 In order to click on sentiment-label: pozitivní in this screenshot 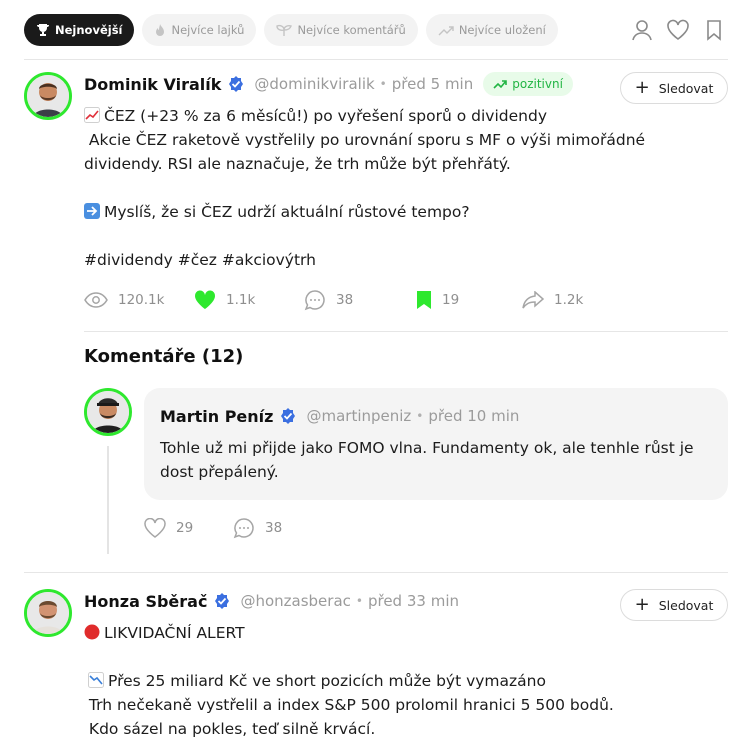, I will do `click(537, 84)`.